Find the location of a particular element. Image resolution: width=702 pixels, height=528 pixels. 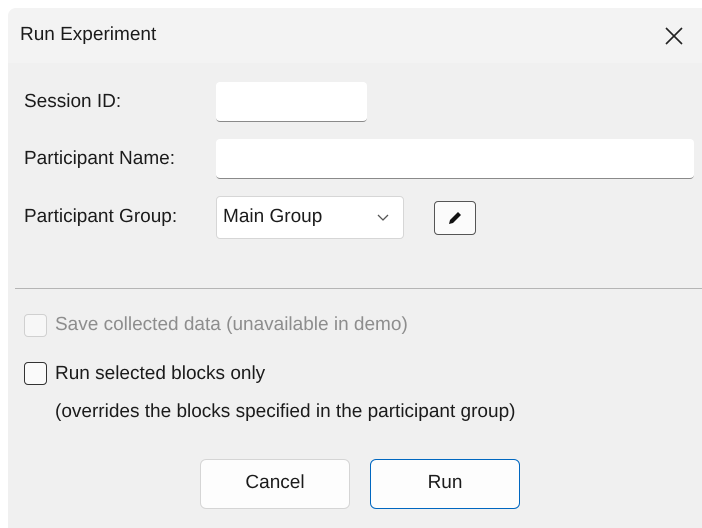

edit-button is located at coordinates (455, 217).